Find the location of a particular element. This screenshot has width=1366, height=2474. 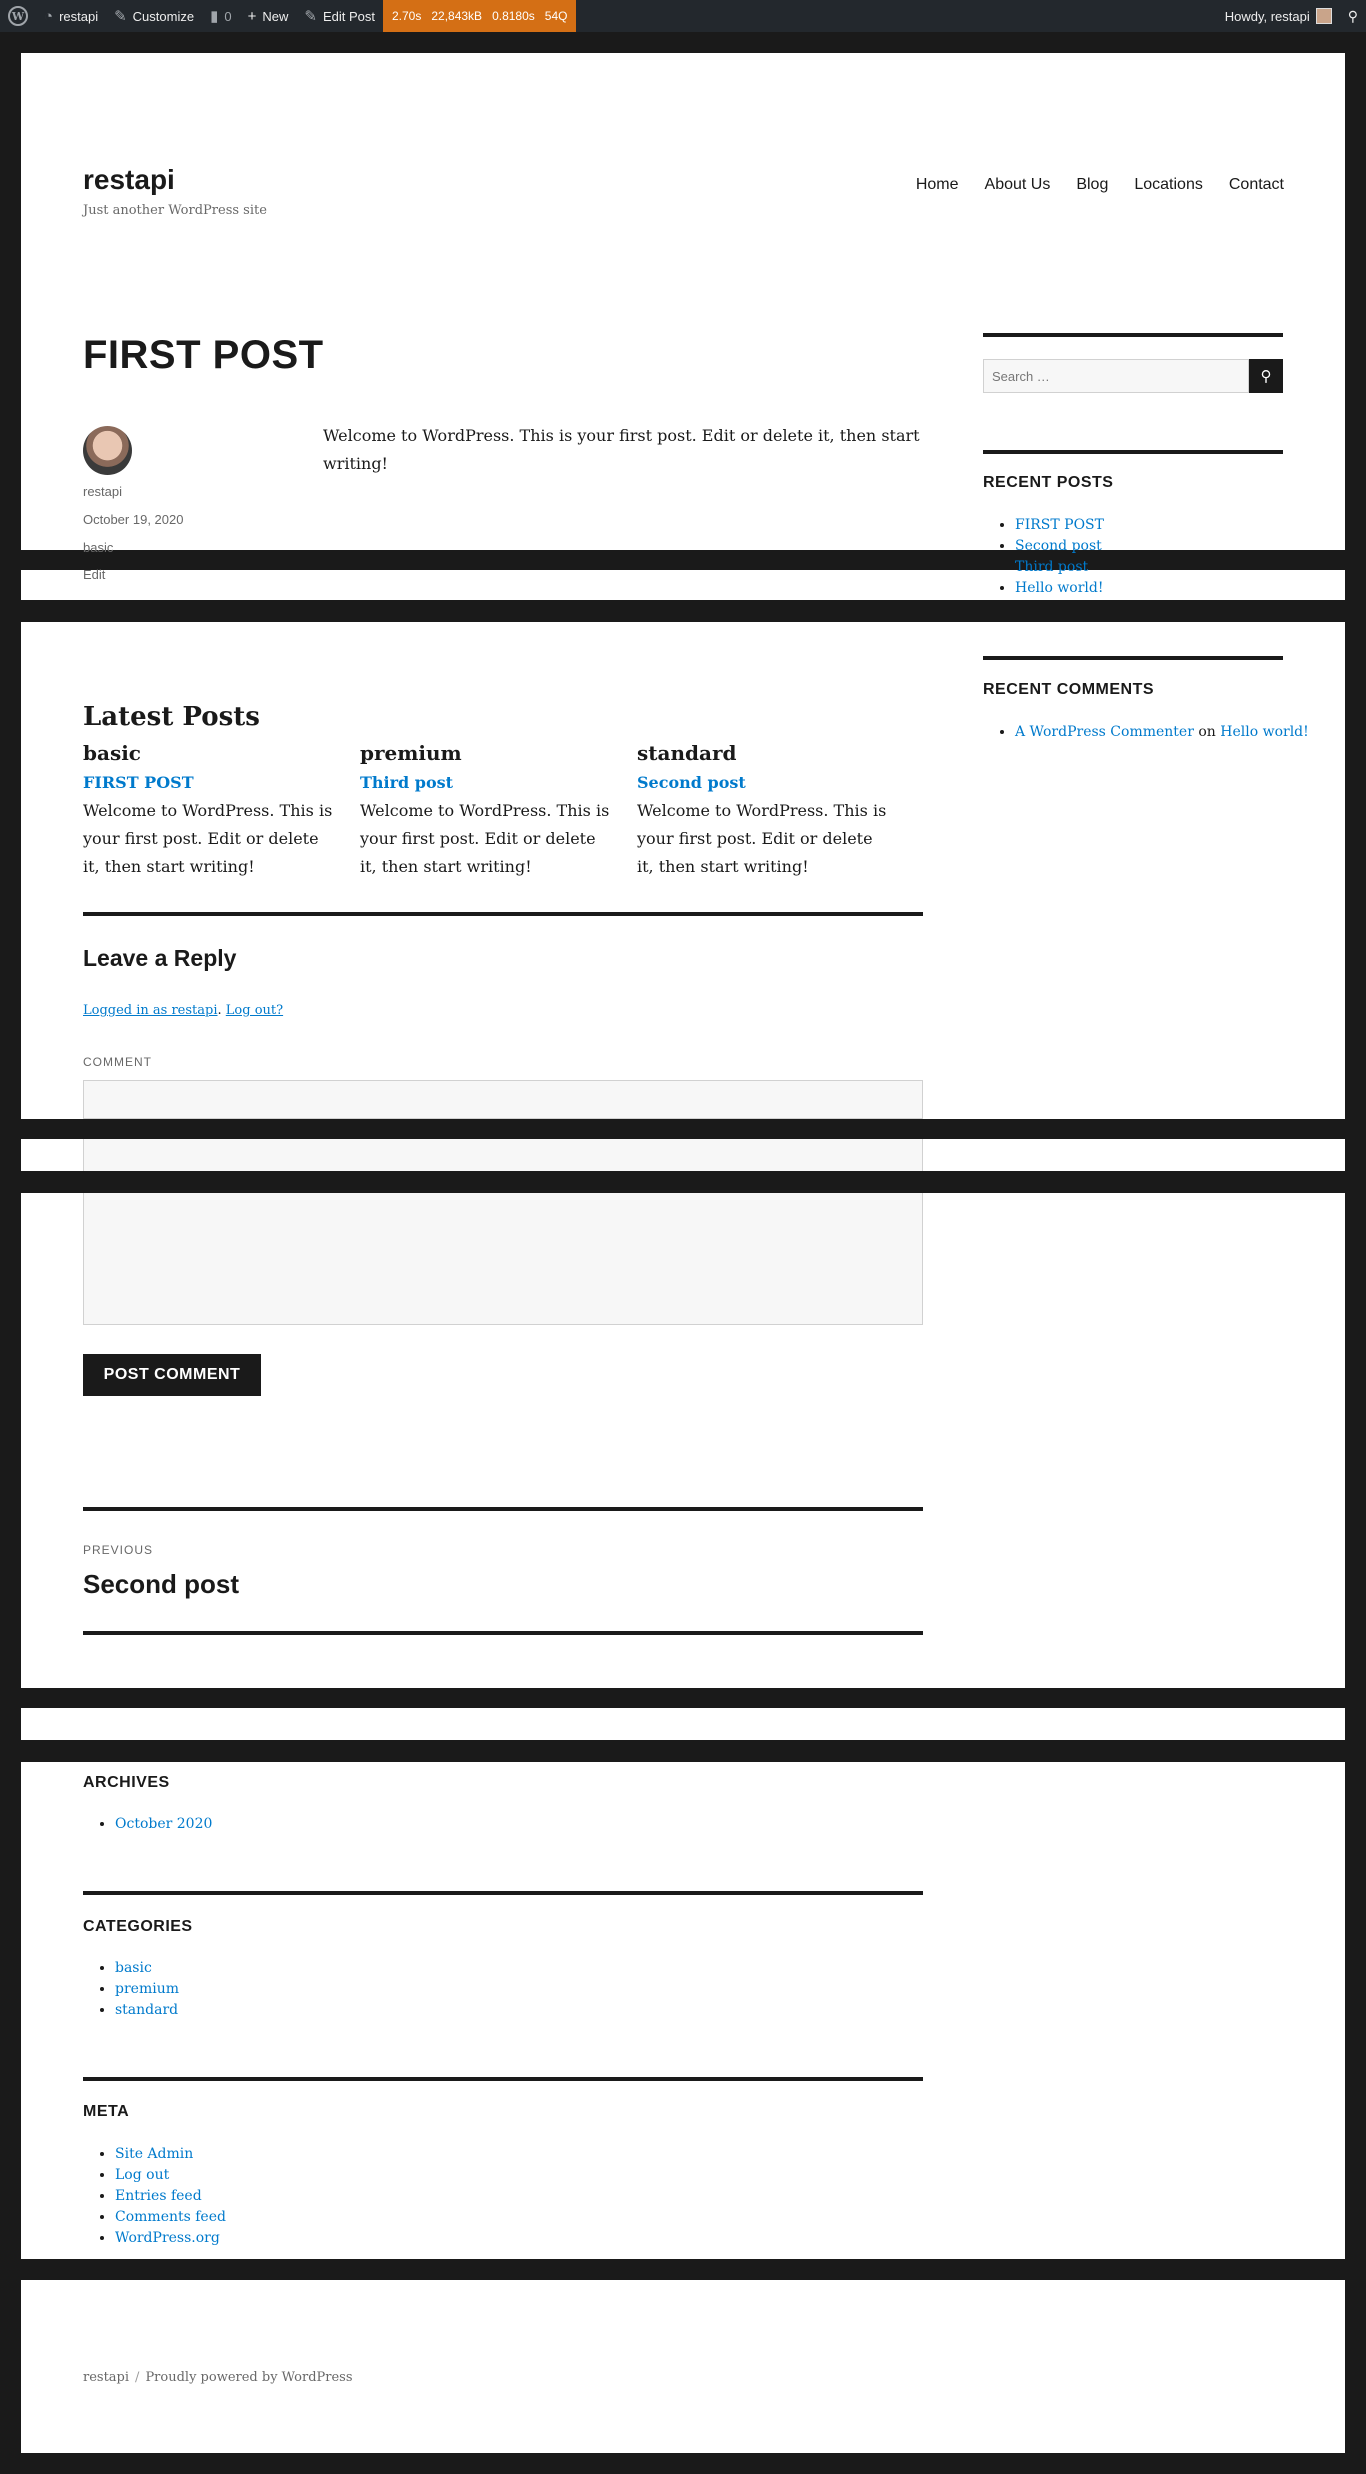

comment-on-text: on is located at coordinates (1207, 732).